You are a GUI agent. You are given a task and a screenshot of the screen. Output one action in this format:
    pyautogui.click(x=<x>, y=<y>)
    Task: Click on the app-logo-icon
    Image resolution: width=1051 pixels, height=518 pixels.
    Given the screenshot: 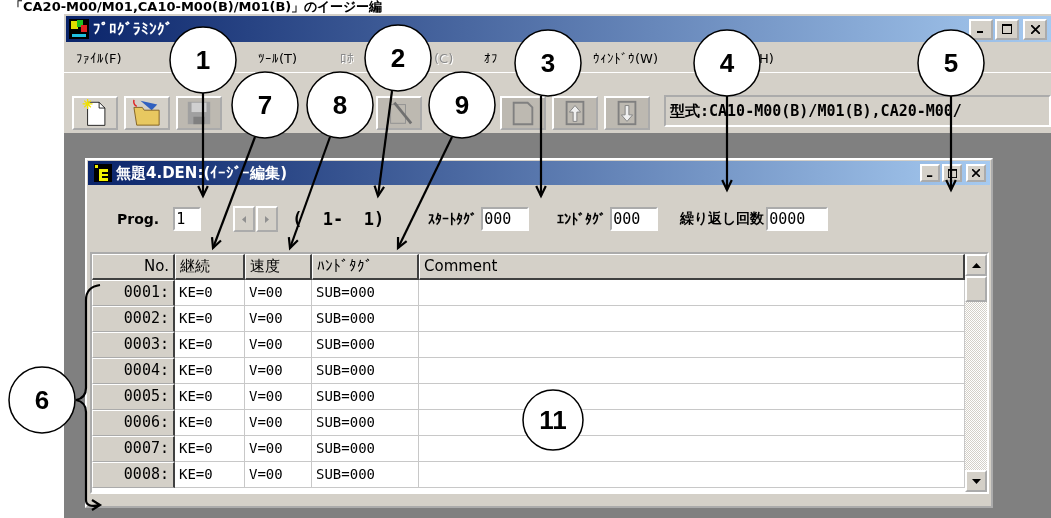 What is the action you would take?
    pyautogui.click(x=79, y=29)
    